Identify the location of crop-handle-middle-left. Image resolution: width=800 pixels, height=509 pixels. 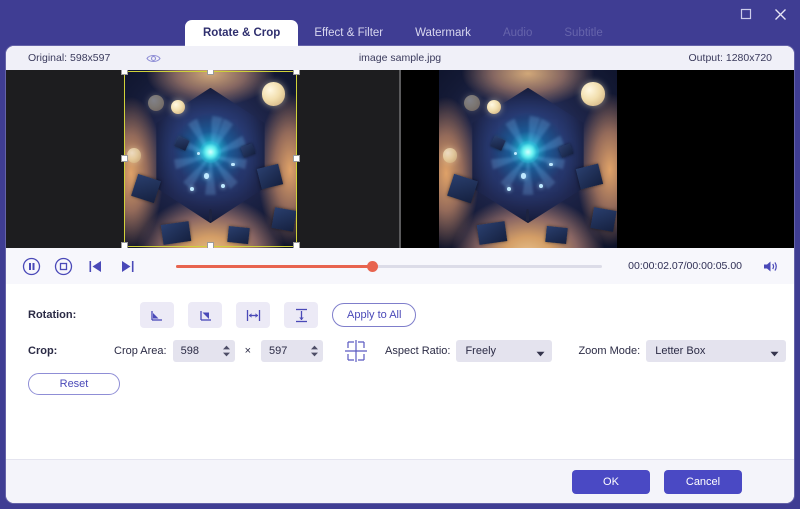
(124, 158).